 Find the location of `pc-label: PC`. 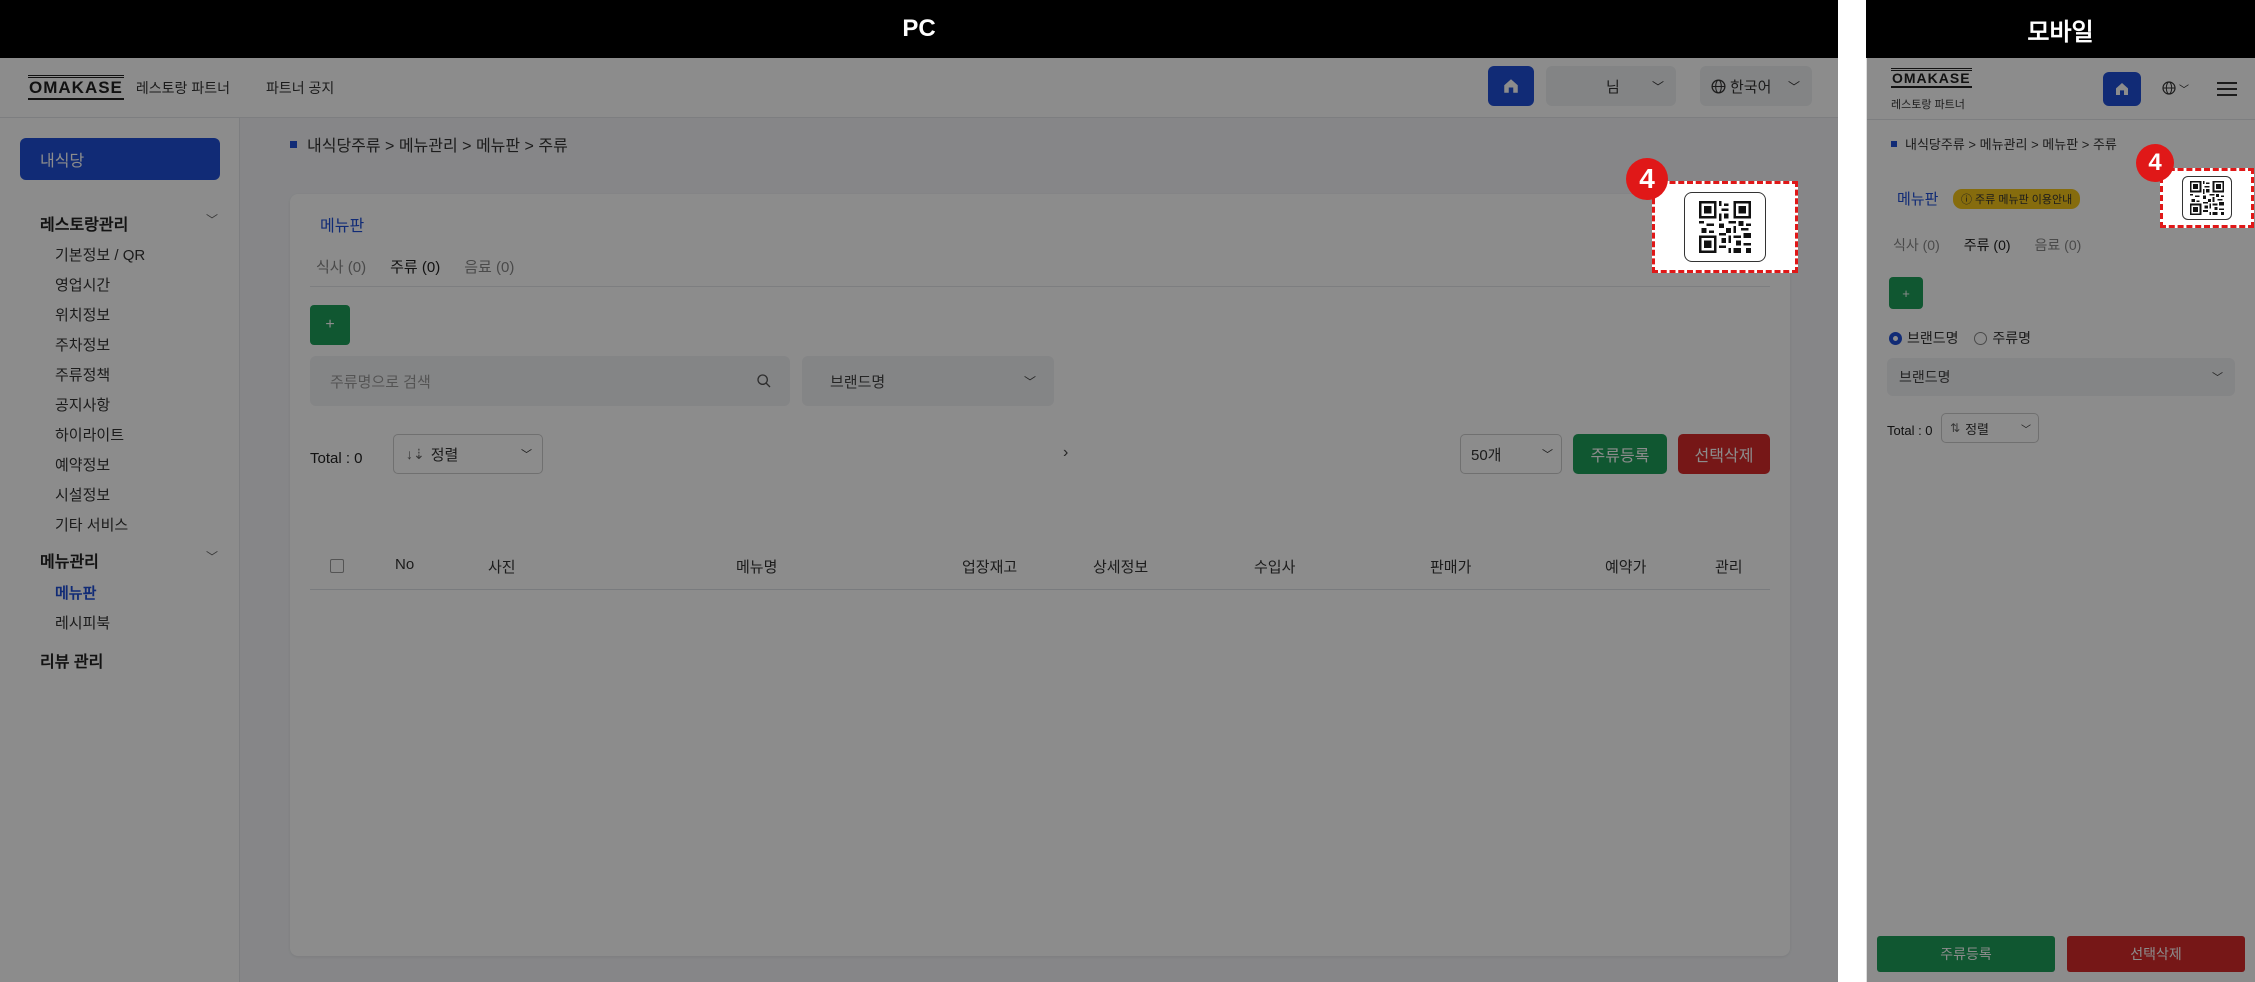

pc-label: PC is located at coordinates (919, 28).